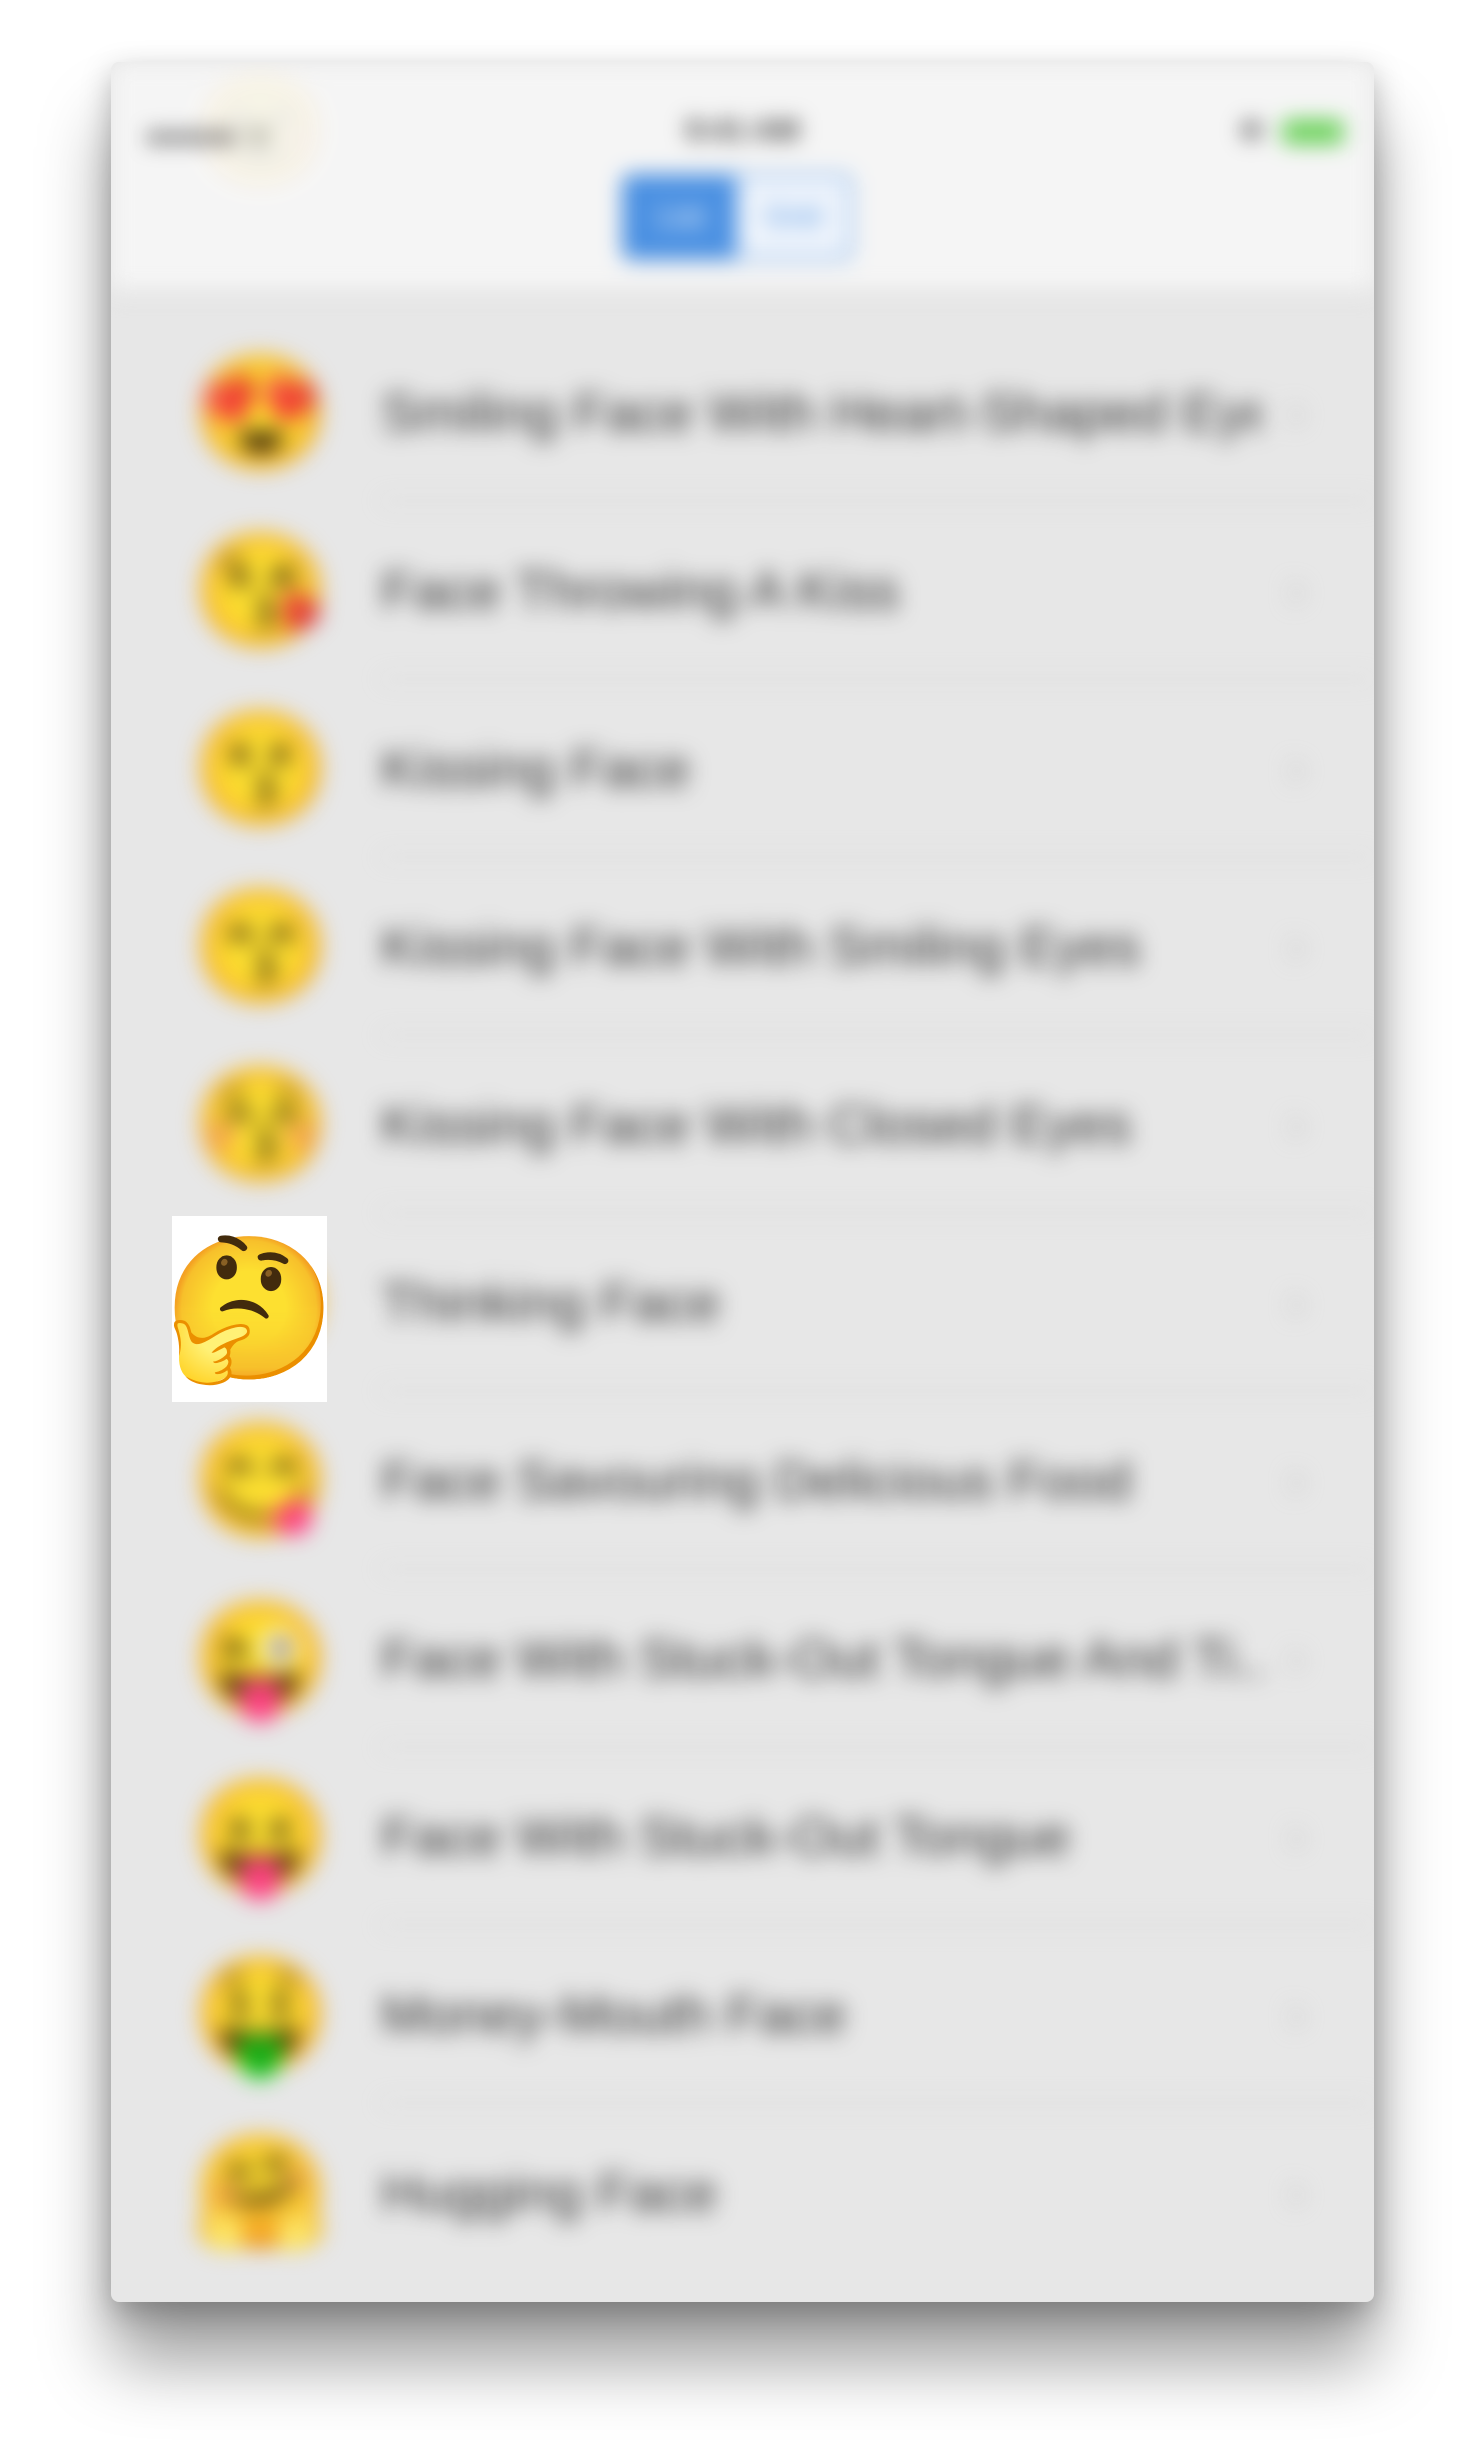  I want to click on view-mode-segmented-control: List Grid, so click(737, 217).